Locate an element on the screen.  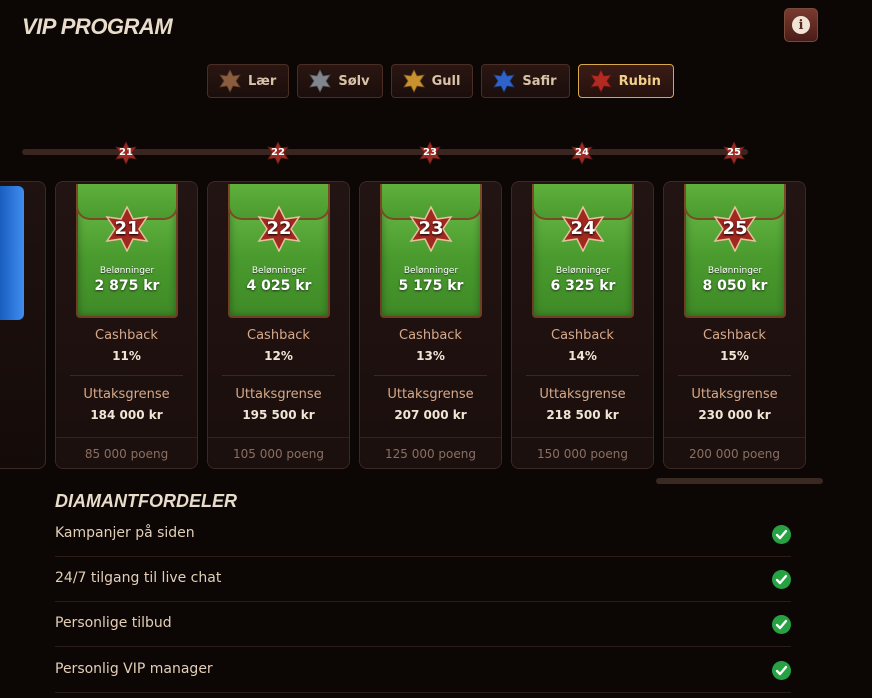
reward-envelope: 21 Belønninger 2 875 kr is located at coordinates (127, 251).